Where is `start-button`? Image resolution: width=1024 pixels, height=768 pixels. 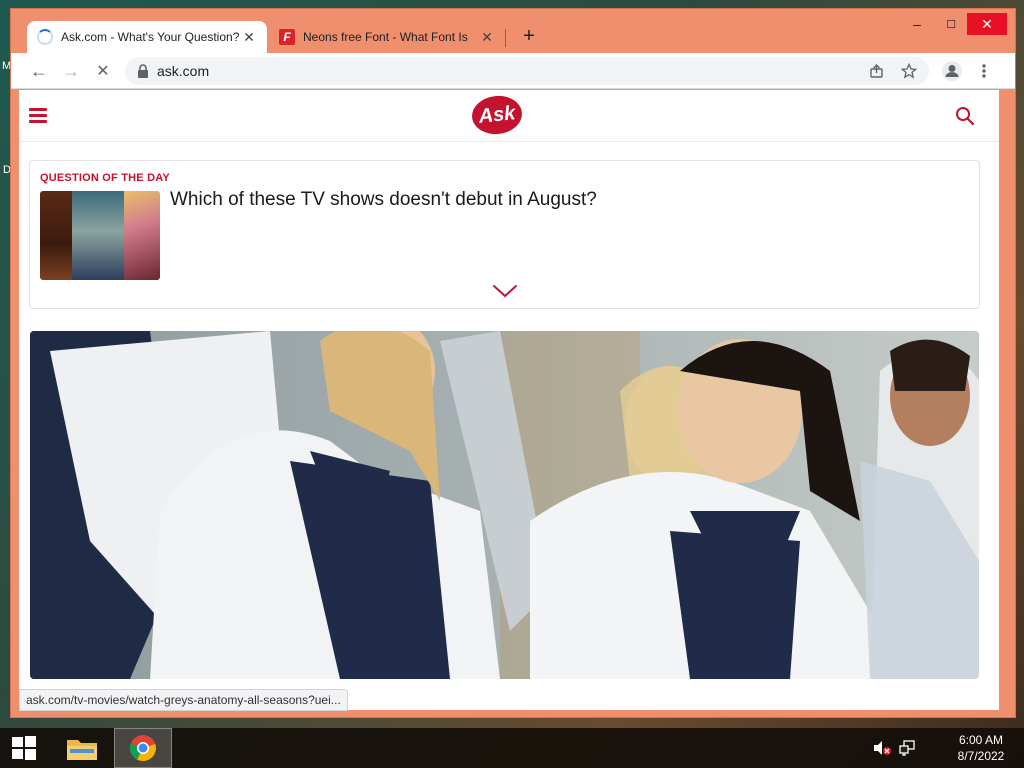 start-button is located at coordinates (24, 748).